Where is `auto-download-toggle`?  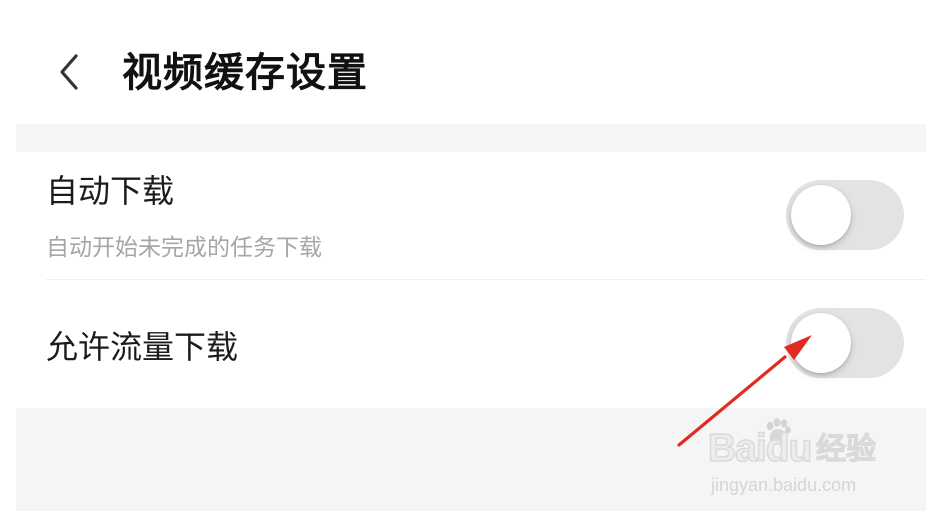
auto-download-toggle is located at coordinates (845, 215).